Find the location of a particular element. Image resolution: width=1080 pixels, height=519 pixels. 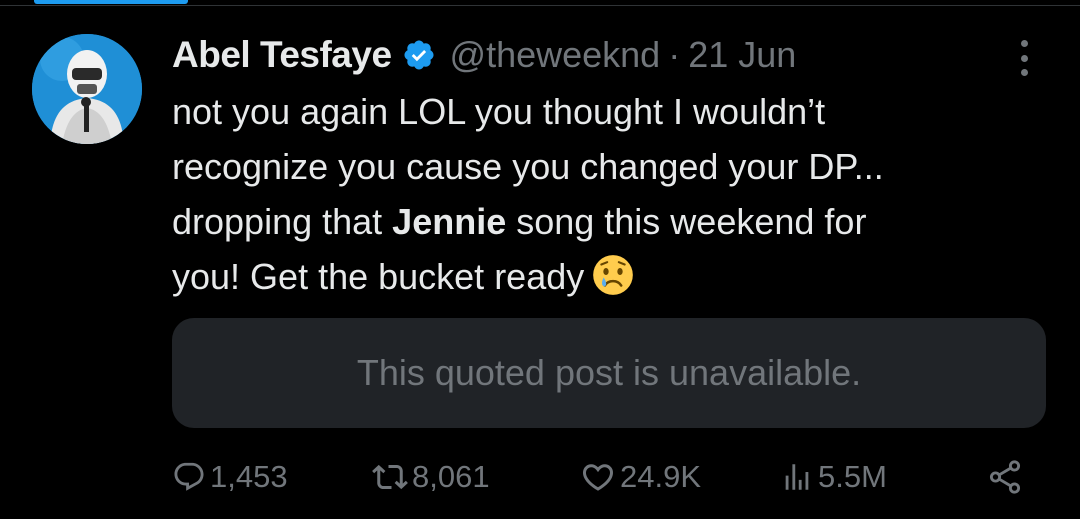

text-segment: dropping that is located at coordinates (282, 221).